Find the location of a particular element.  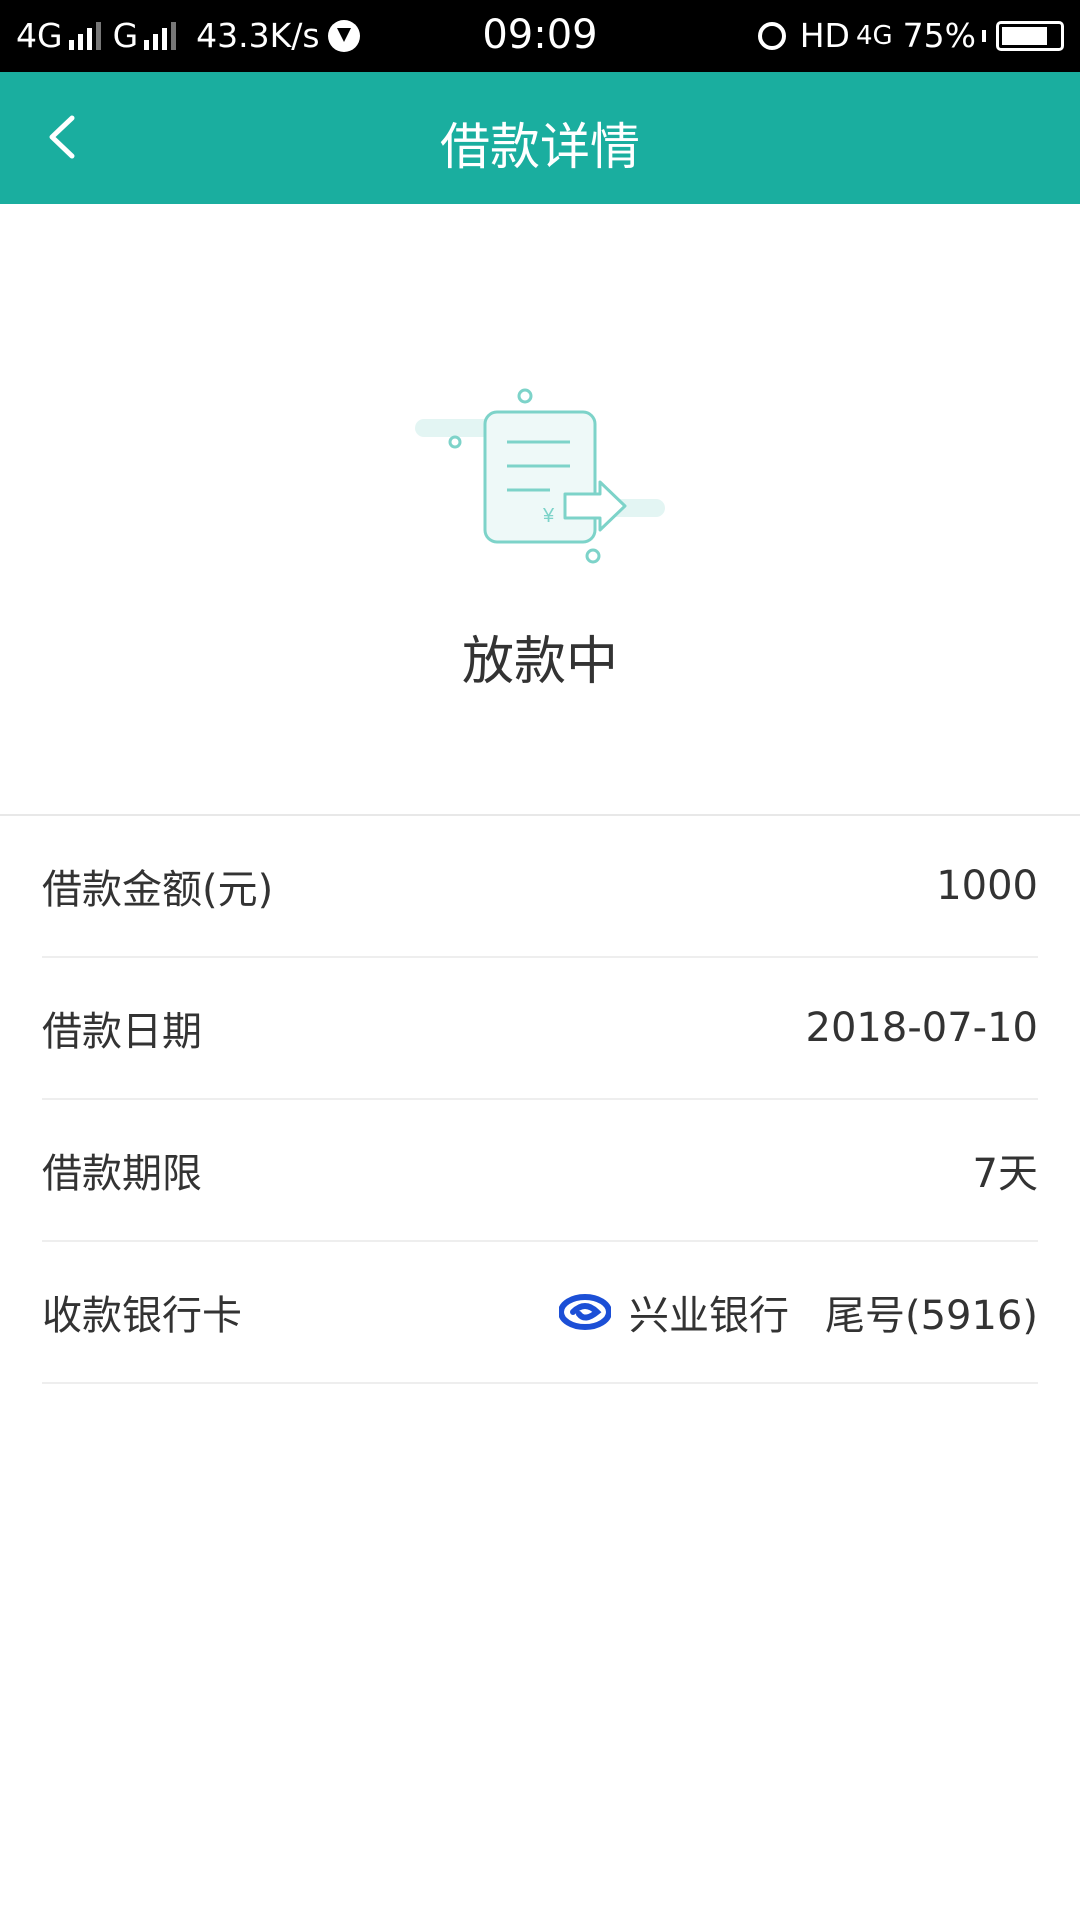

bank-card-tail: 尾号(5916) is located at coordinates (931, 1316).